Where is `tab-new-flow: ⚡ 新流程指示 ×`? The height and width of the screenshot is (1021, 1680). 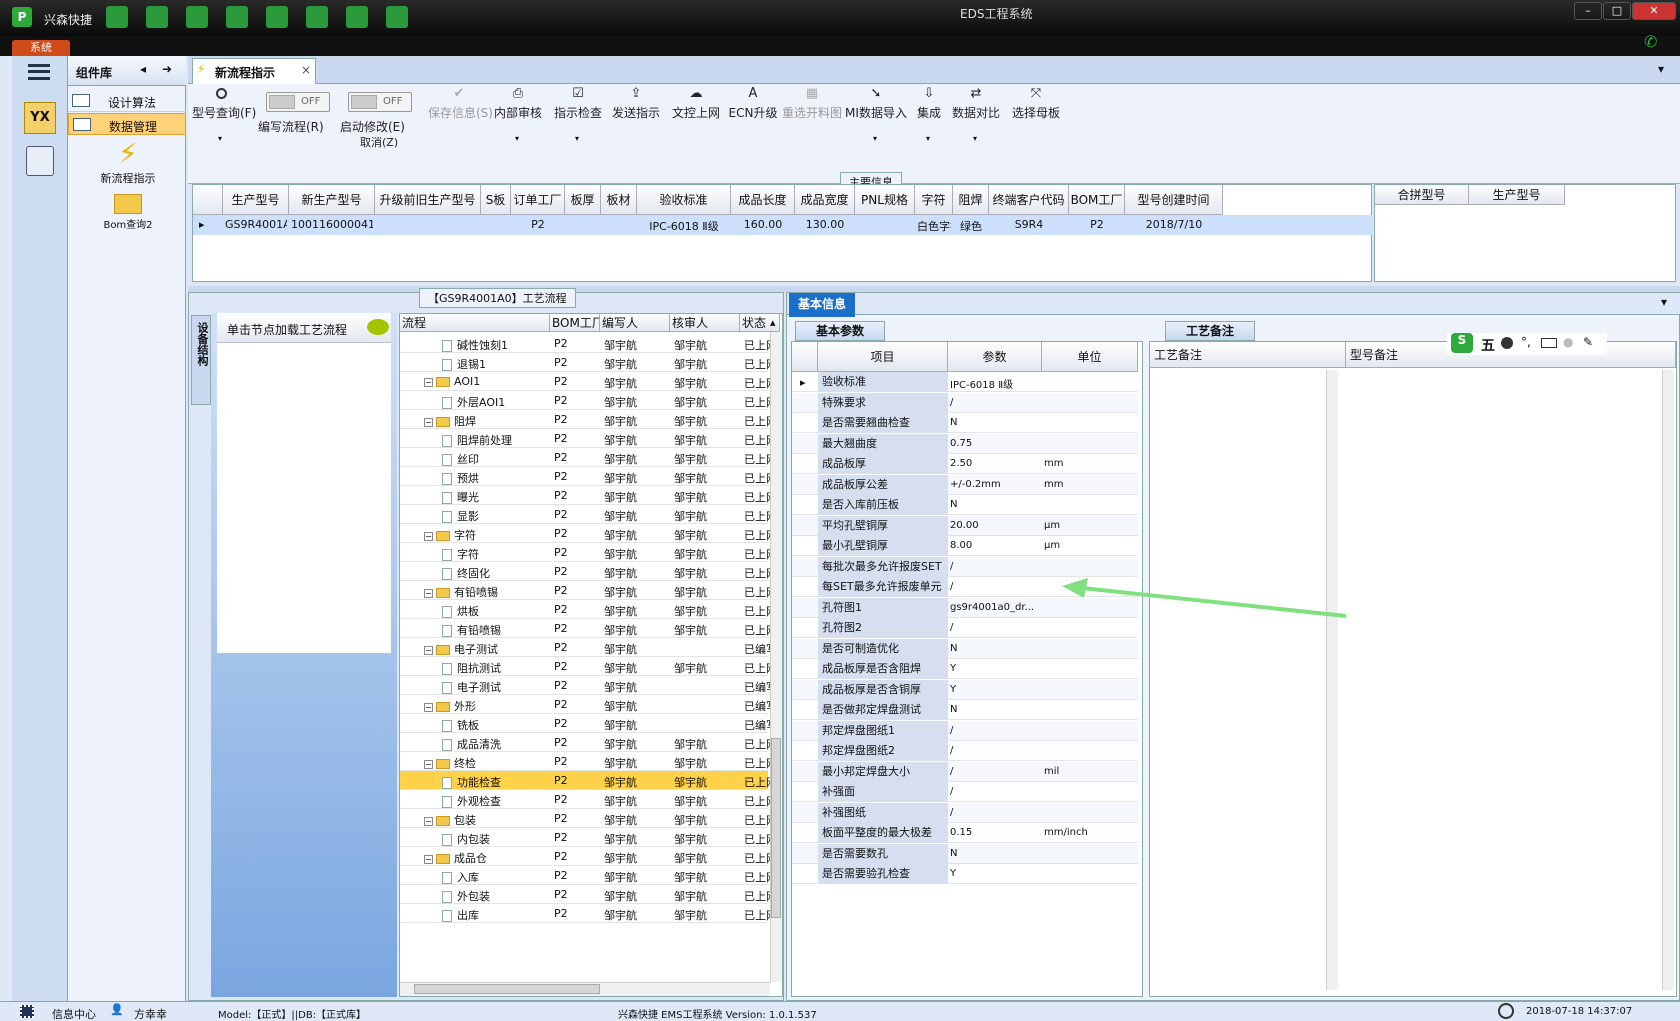 tab-new-flow: ⚡ 新流程指示 × is located at coordinates (254, 71).